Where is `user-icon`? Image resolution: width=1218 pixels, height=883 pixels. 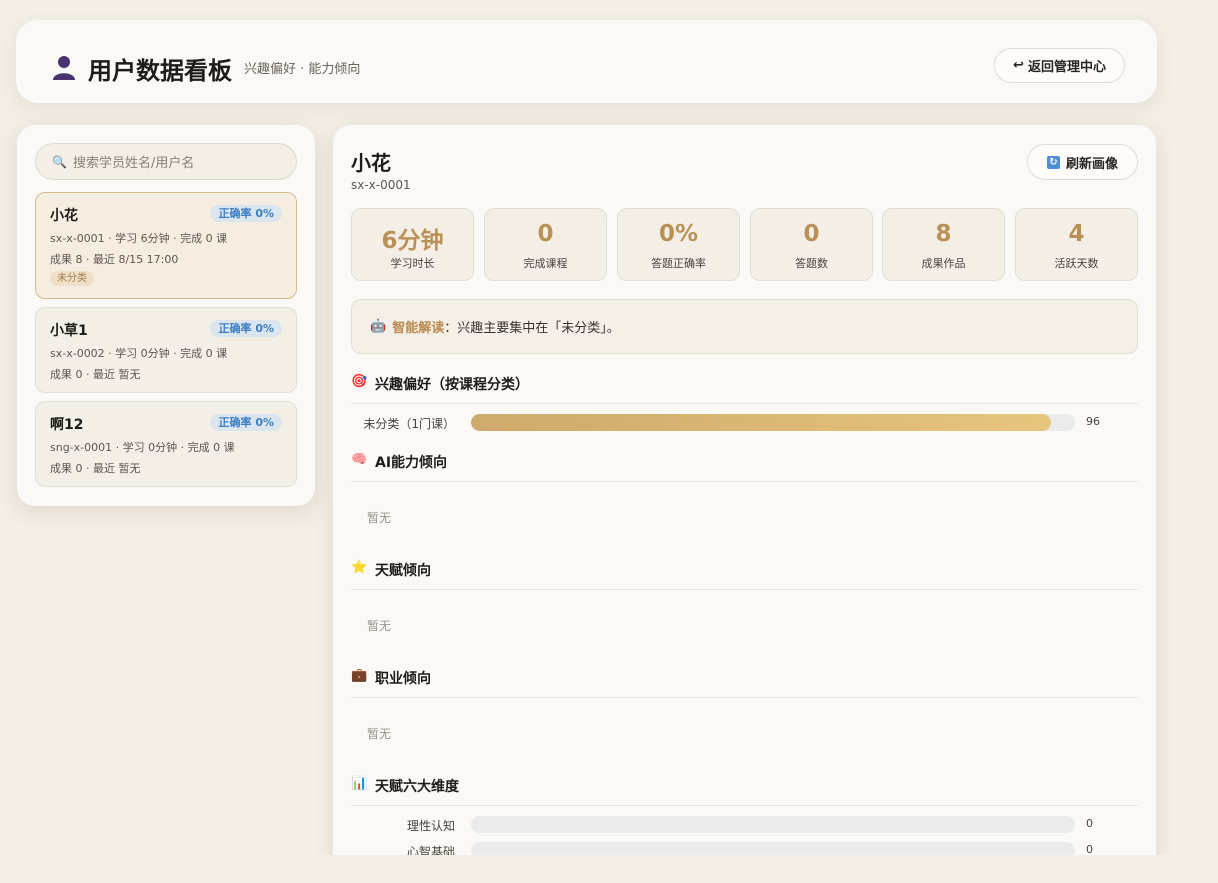 user-icon is located at coordinates (64, 68).